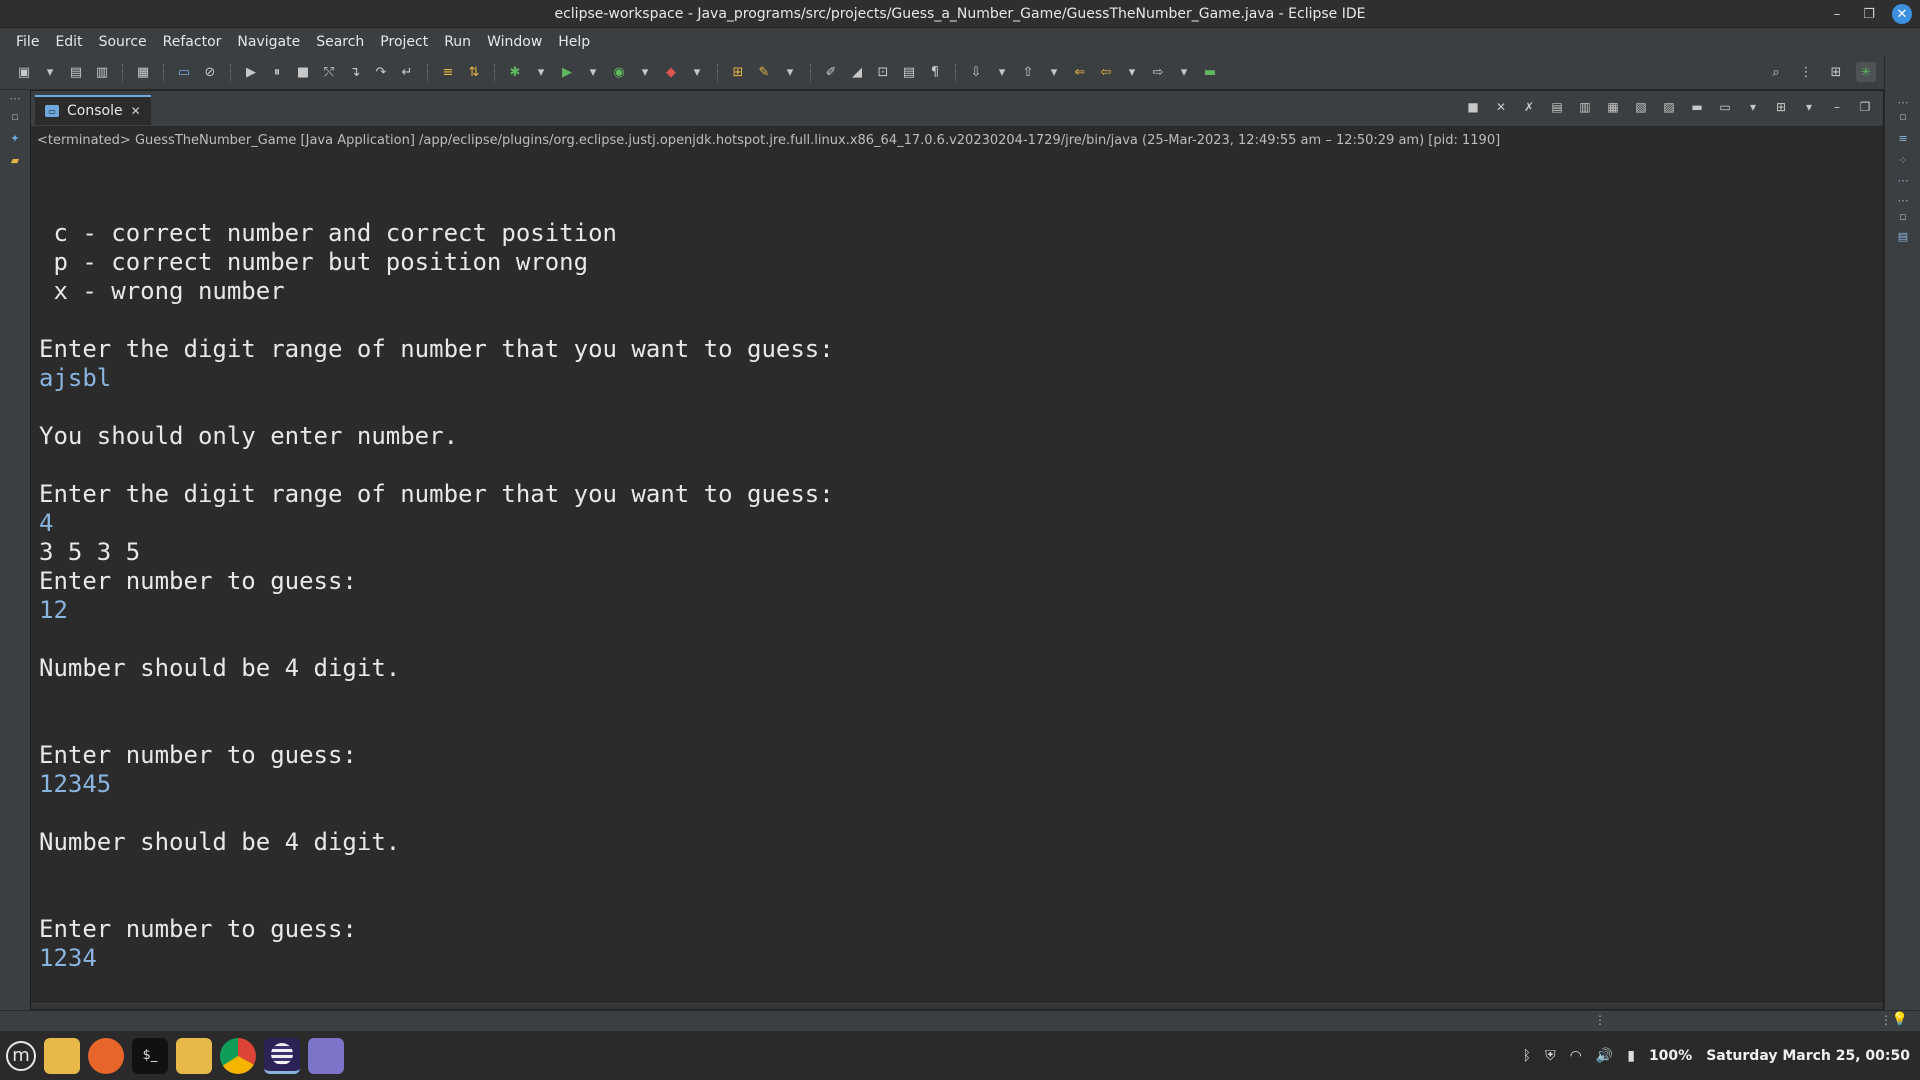  What do you see at coordinates (1106, 73) in the screenshot?
I see `back-icon: ⇦` at bounding box center [1106, 73].